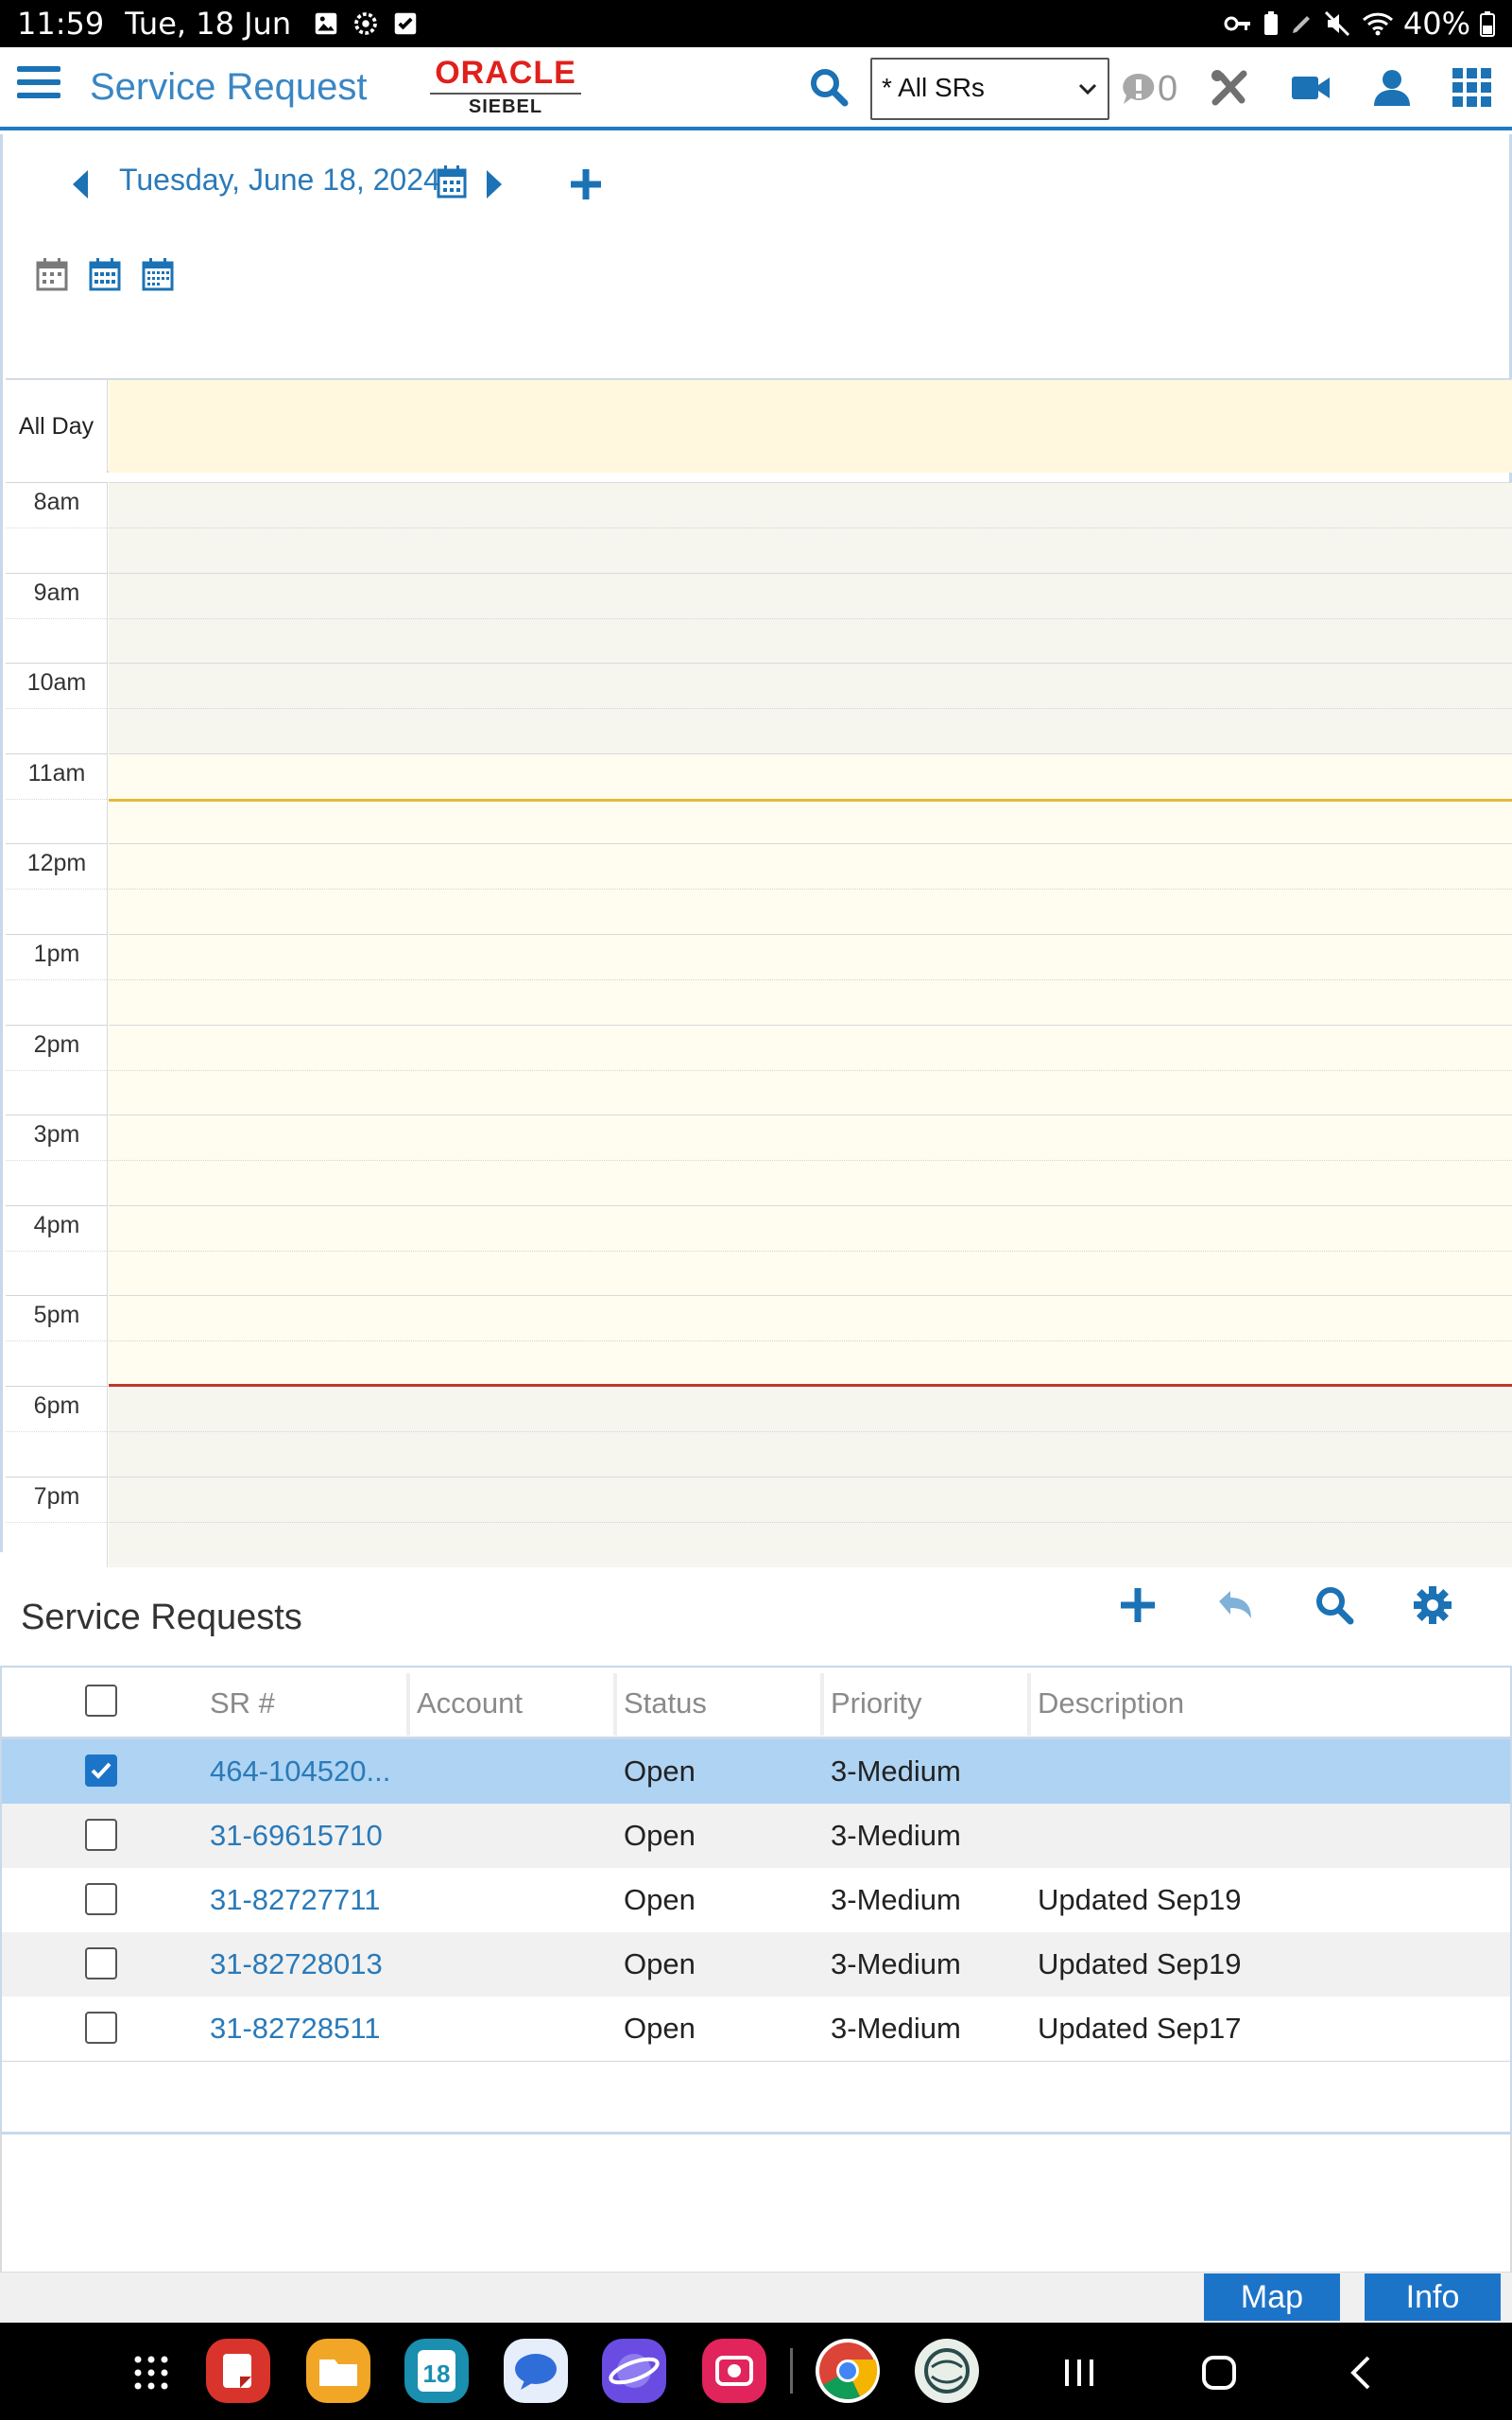  I want to click on app-grid-icon, so click(1472, 88).